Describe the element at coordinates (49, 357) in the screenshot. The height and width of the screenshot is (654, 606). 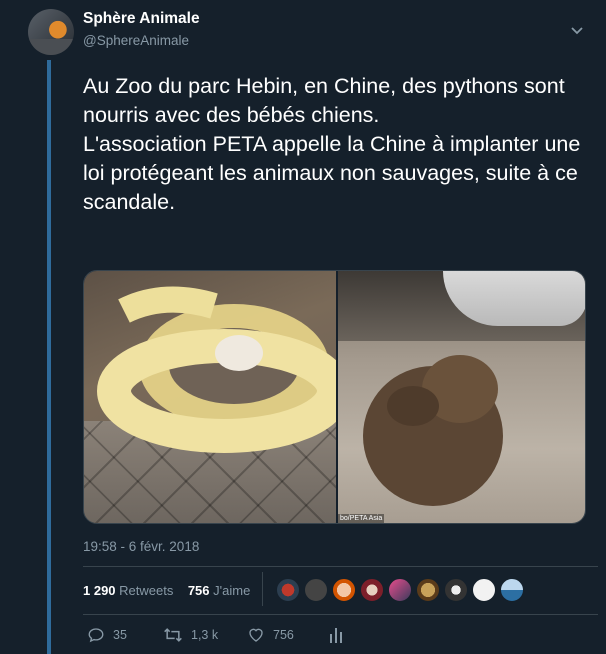
I see `thread-line` at that location.